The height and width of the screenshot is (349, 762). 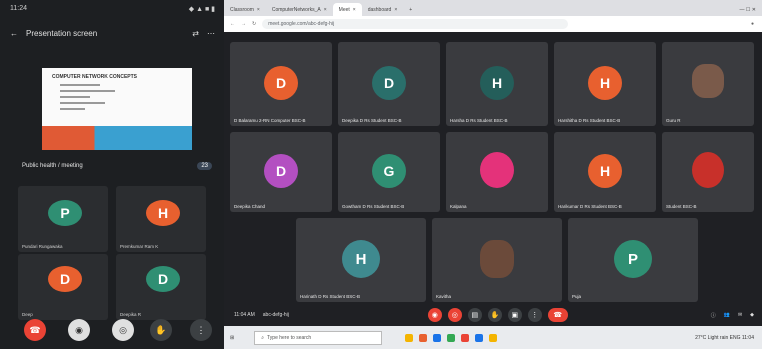 What do you see at coordinates (161, 219) in the screenshot?
I see `phone-participant-tile: H Premkumar Ram K` at bounding box center [161, 219].